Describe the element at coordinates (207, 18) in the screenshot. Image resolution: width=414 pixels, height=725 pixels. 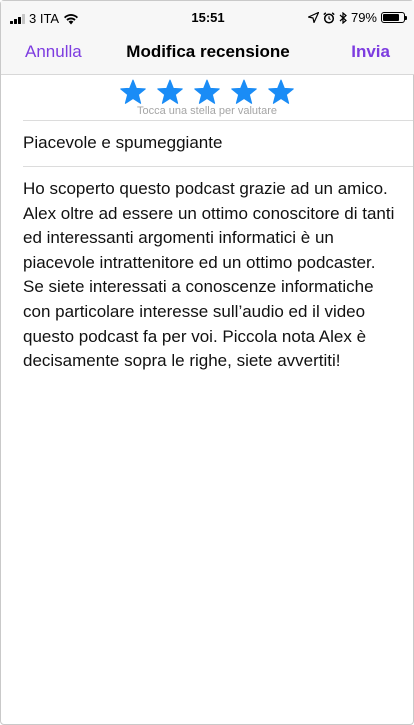
I see `status-bar: 3 ITA 15:51 79%` at that location.